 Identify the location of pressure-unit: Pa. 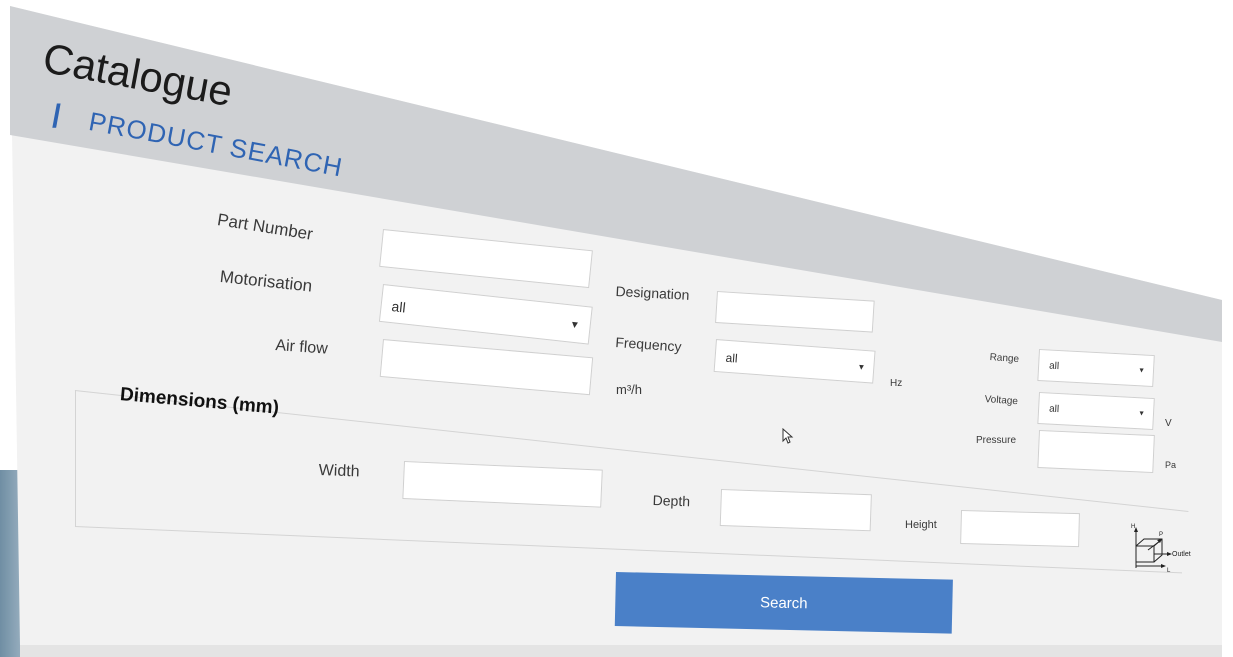
(1171, 465).